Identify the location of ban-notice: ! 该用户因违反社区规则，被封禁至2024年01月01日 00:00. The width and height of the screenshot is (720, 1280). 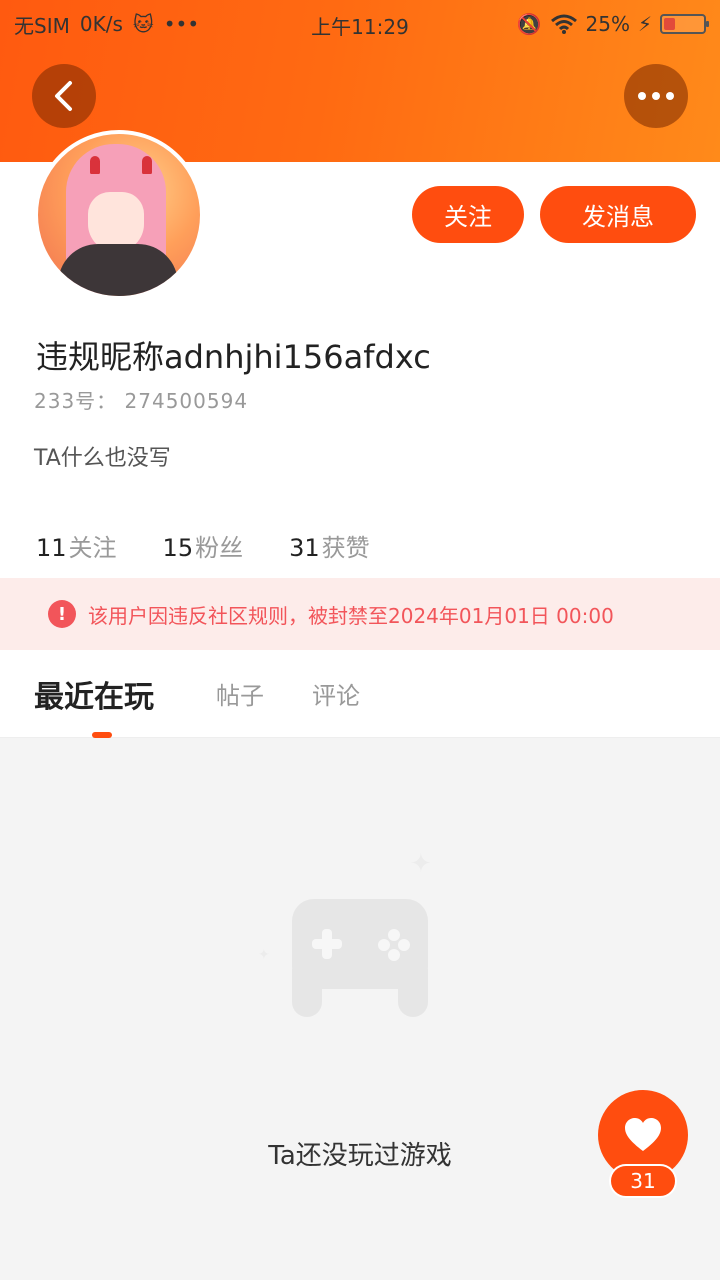
(360, 614).